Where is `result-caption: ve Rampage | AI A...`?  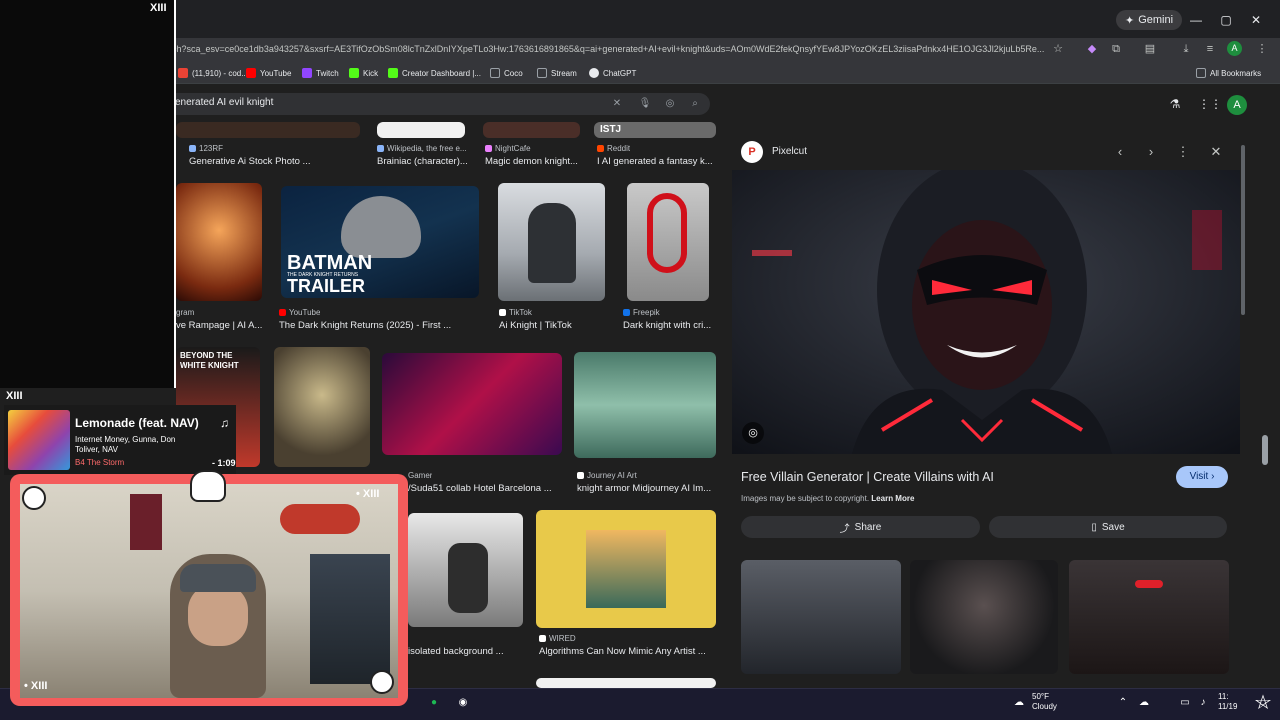
result-caption: ve Rampage | AI A... is located at coordinates (221, 325).